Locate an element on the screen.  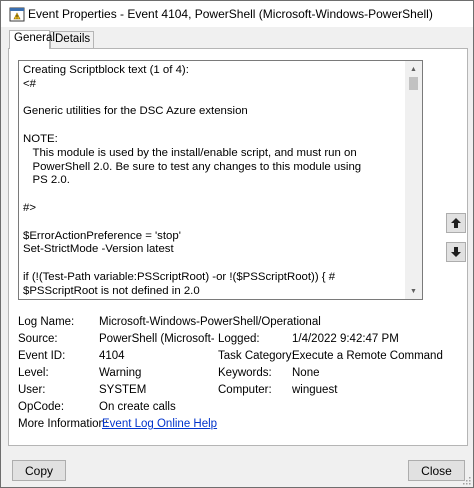
log-name-value: Microsoft-Windows-PowerShell/Operational is located at coordinates (210, 322).